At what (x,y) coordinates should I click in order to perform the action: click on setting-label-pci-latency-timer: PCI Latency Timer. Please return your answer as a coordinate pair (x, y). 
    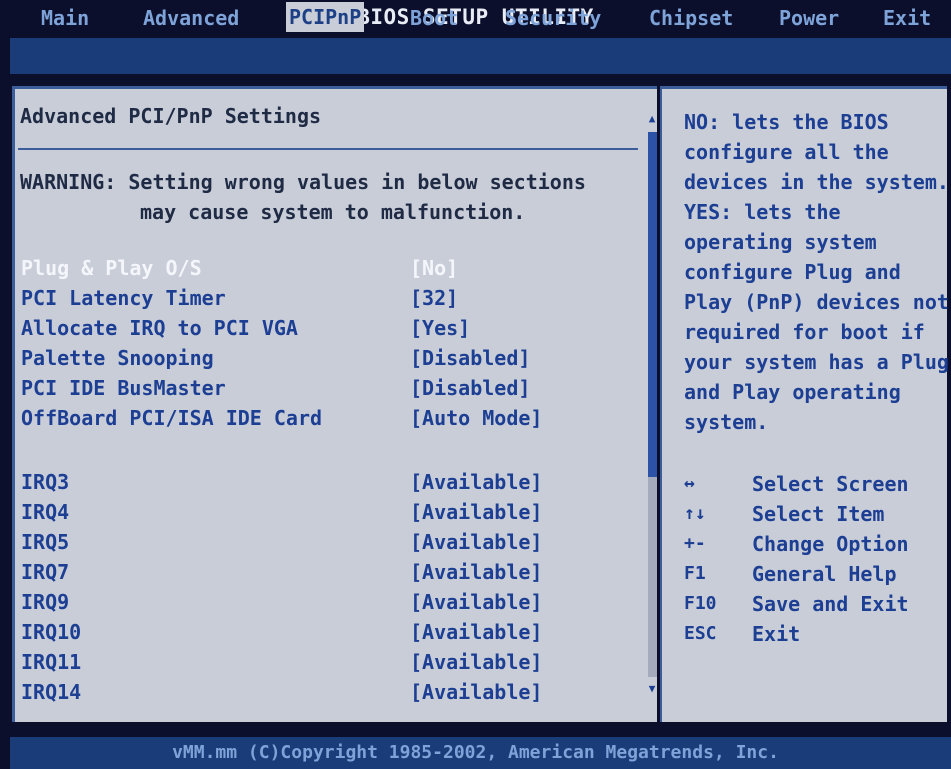
    Looking at the image, I should click on (123, 298).